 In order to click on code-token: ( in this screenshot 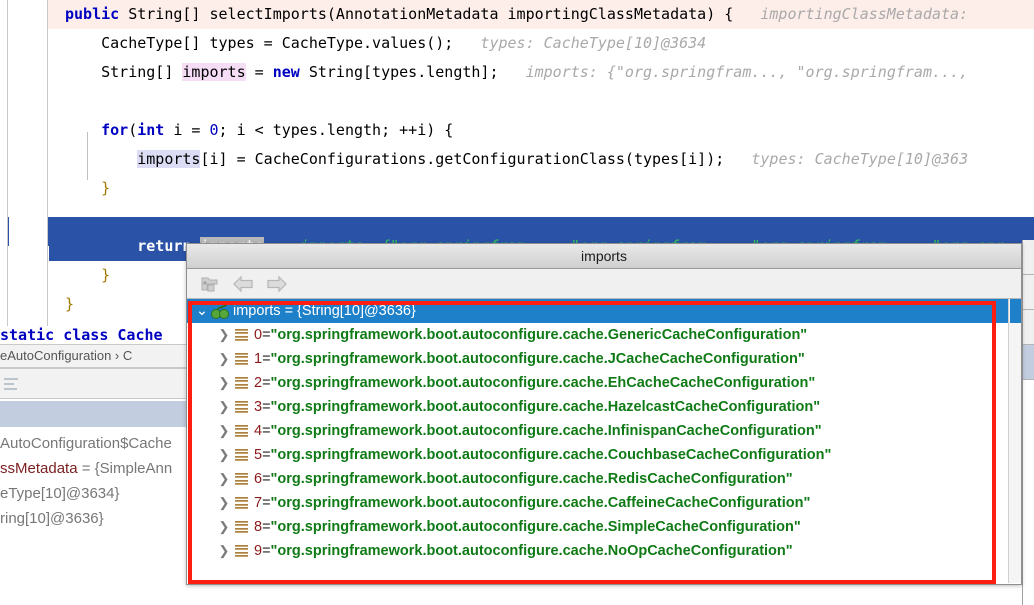, I will do `click(133, 130)`.